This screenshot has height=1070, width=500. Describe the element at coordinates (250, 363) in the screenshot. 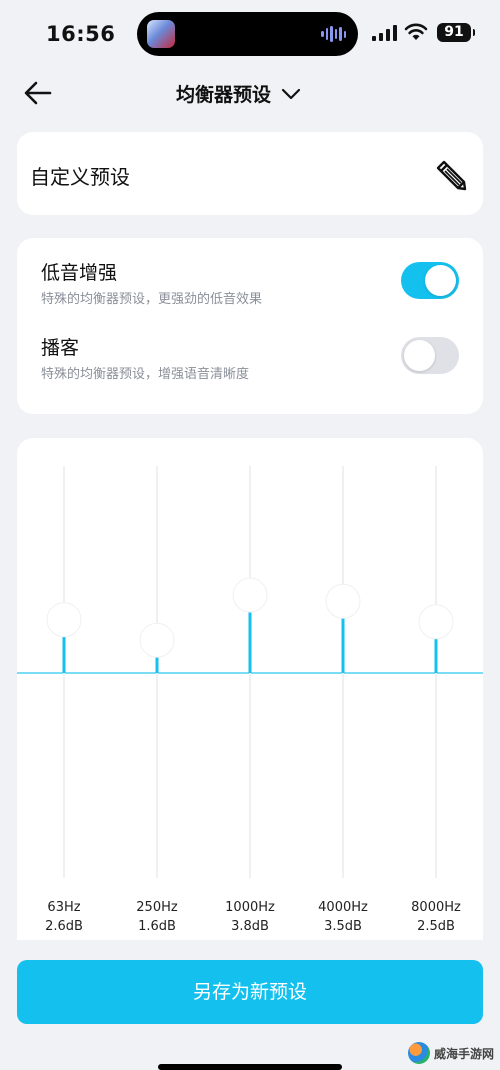

I see `podcast-row: 播客 特殊的均衡器预设，增强语音清晰度` at that location.